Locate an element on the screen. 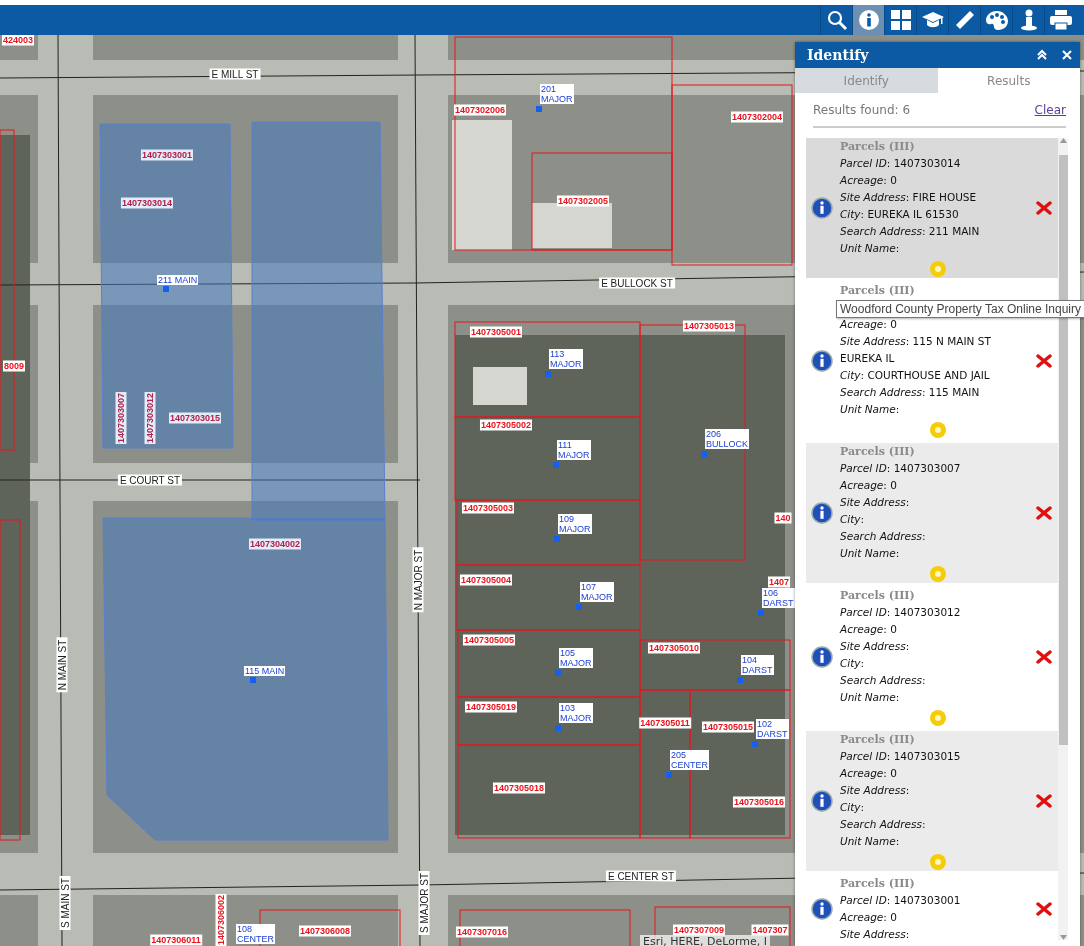 This screenshot has height=946, width=1084. parcel-label: 1407307016 is located at coordinates (482, 932).